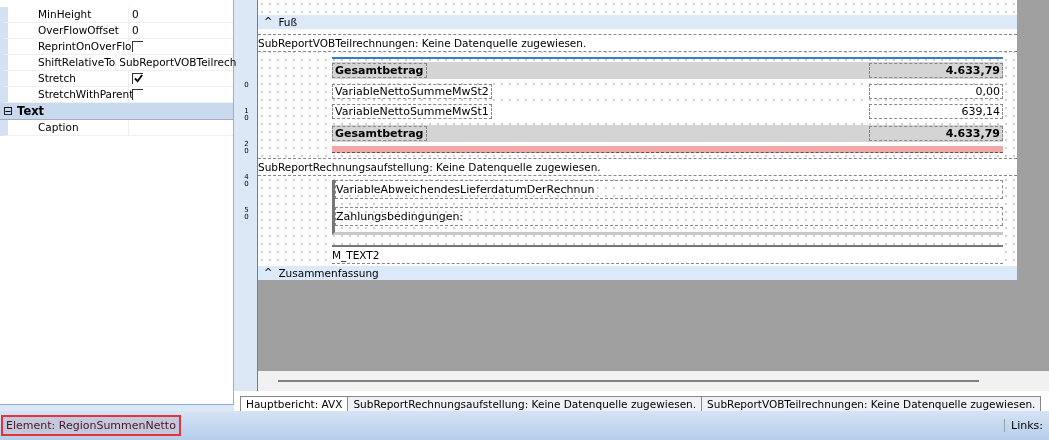  Describe the element at coordinates (91, 425) in the screenshot. I see `selected-element-label: Element: RegionSummenNetto` at that location.